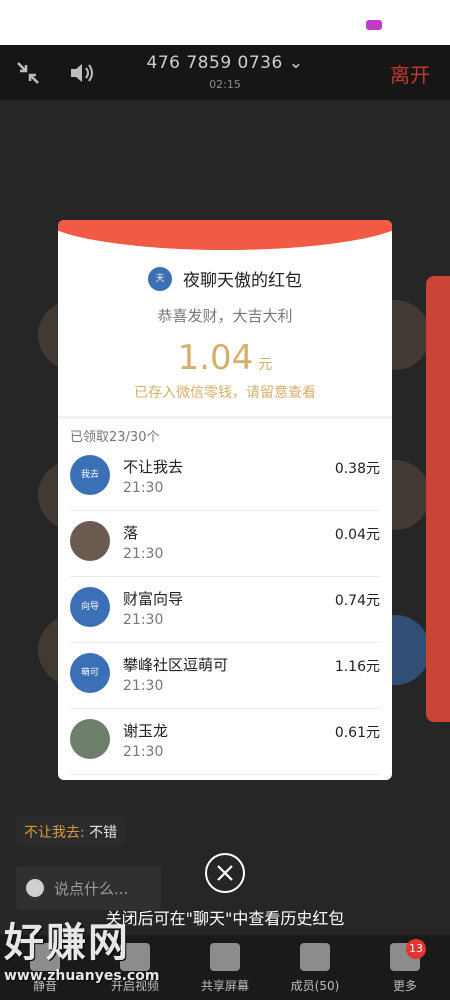  What do you see at coordinates (82, 976) in the screenshot?
I see `watermark-url: www.zhuanyes.com` at bounding box center [82, 976].